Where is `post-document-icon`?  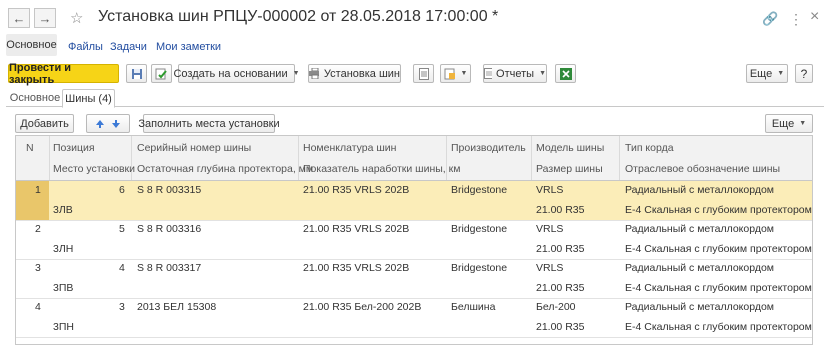 post-document-icon is located at coordinates (161, 73).